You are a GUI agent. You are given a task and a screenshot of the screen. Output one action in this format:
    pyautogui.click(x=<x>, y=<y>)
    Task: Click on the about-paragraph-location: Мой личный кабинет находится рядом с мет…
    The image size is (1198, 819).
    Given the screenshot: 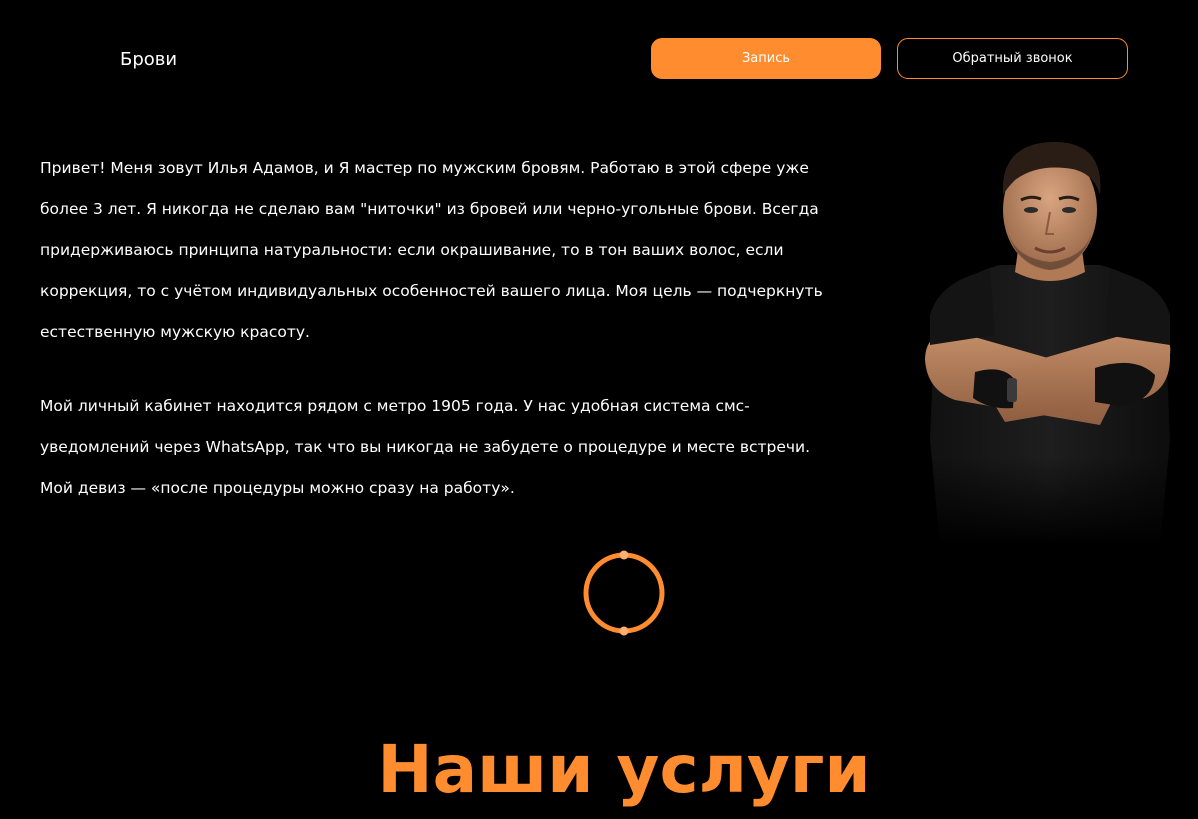 What is the action you would take?
    pyautogui.click(x=425, y=447)
    